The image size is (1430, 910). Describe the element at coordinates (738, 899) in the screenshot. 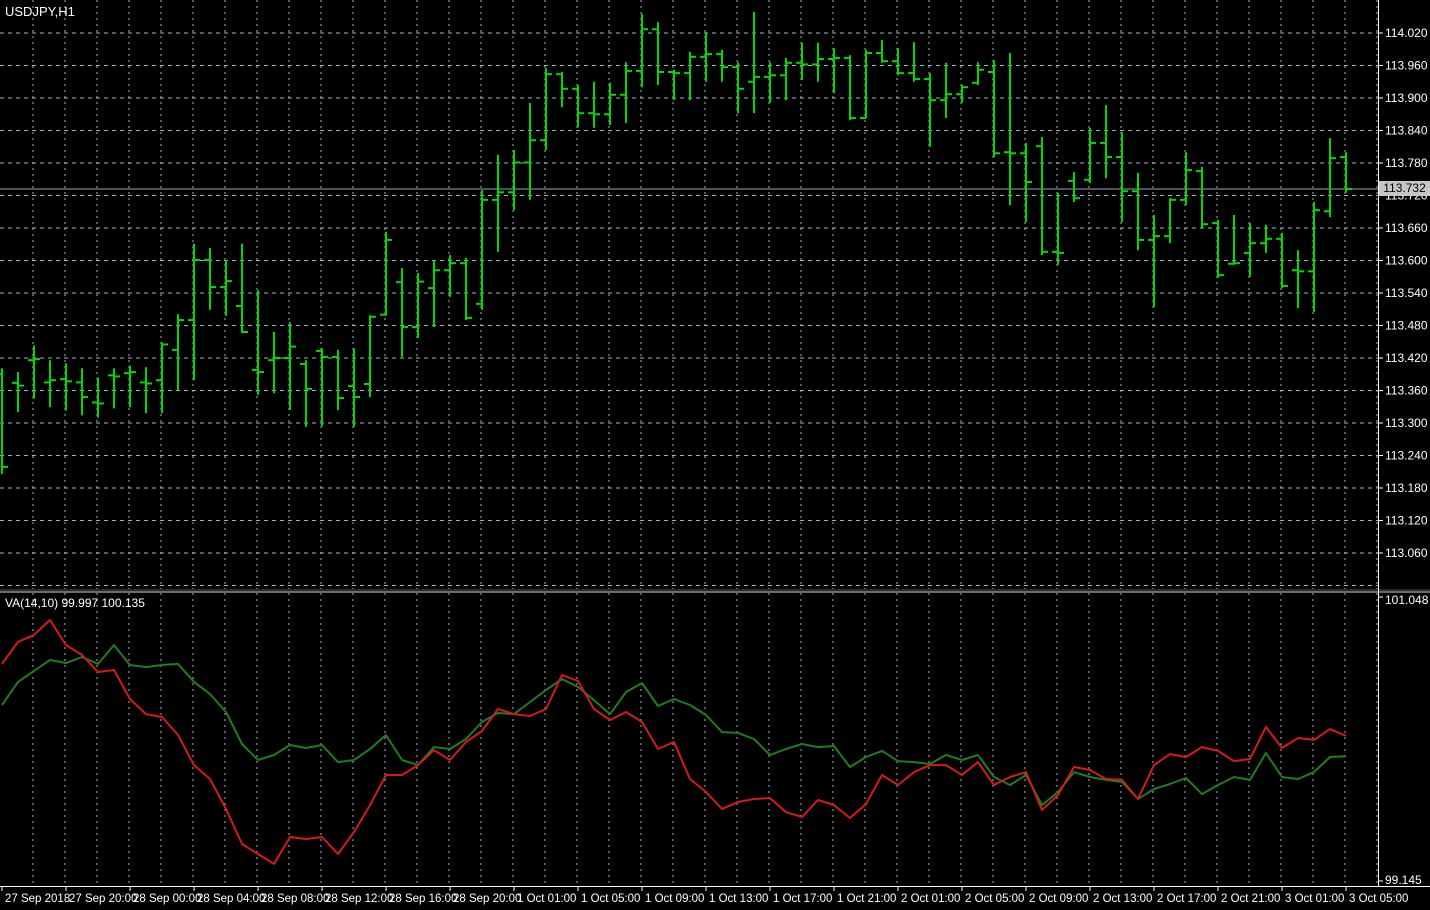

I see `time-axis-label: 1 Oct 13:00` at that location.